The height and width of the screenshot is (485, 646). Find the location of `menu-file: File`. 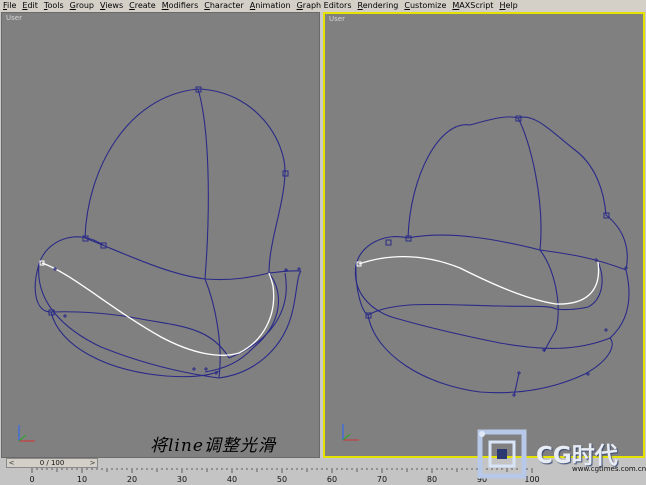

menu-file: File is located at coordinates (9, 6).